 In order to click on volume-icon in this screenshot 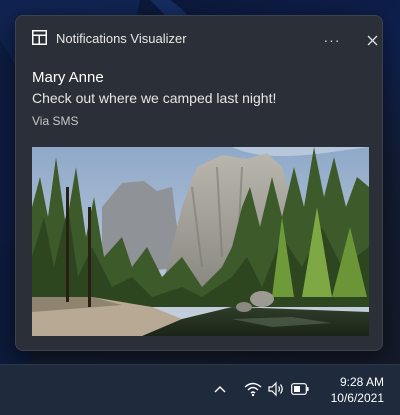, I will do `click(276, 389)`.